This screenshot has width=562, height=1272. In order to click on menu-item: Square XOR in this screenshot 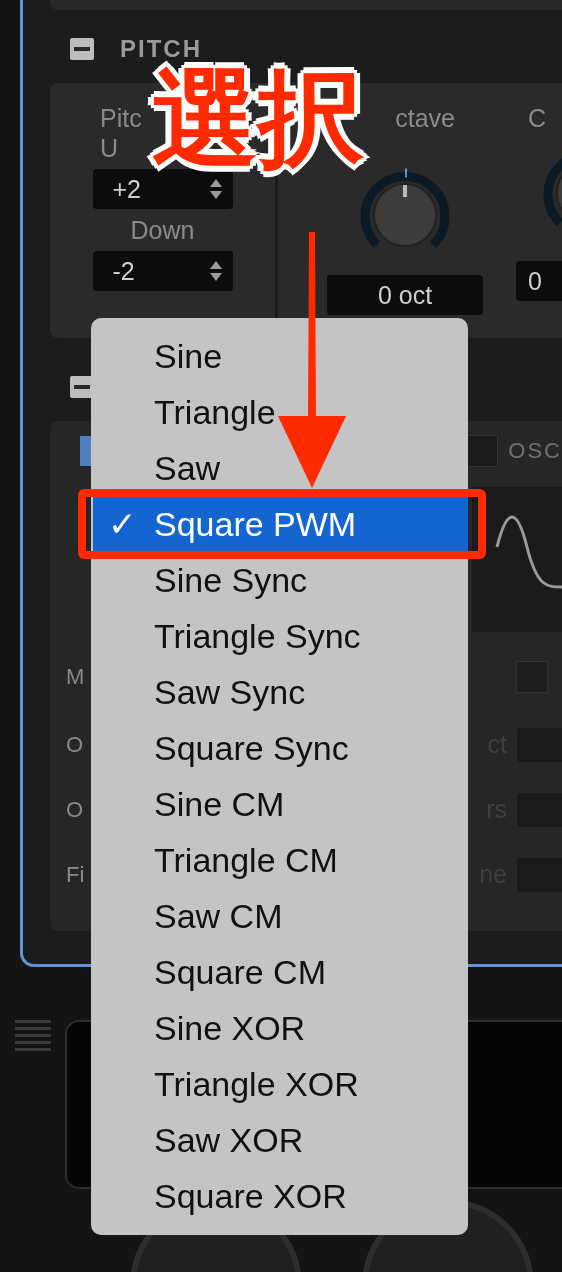, I will do `click(221, 1196)`.